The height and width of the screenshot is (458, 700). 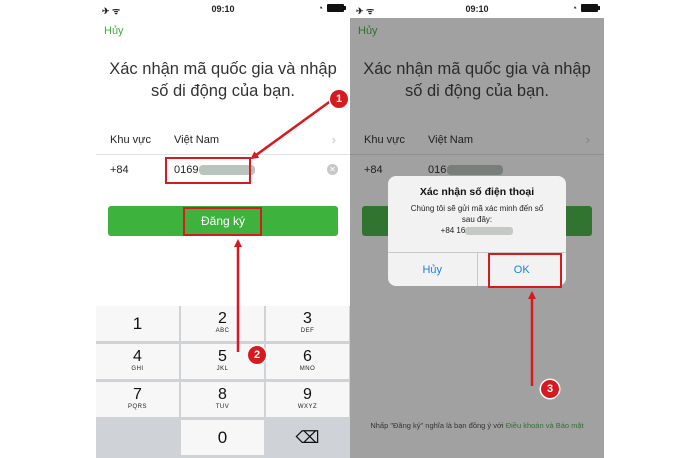 What do you see at coordinates (223, 91) in the screenshot?
I see `title-line-2: số di động của bạn.` at bounding box center [223, 91].